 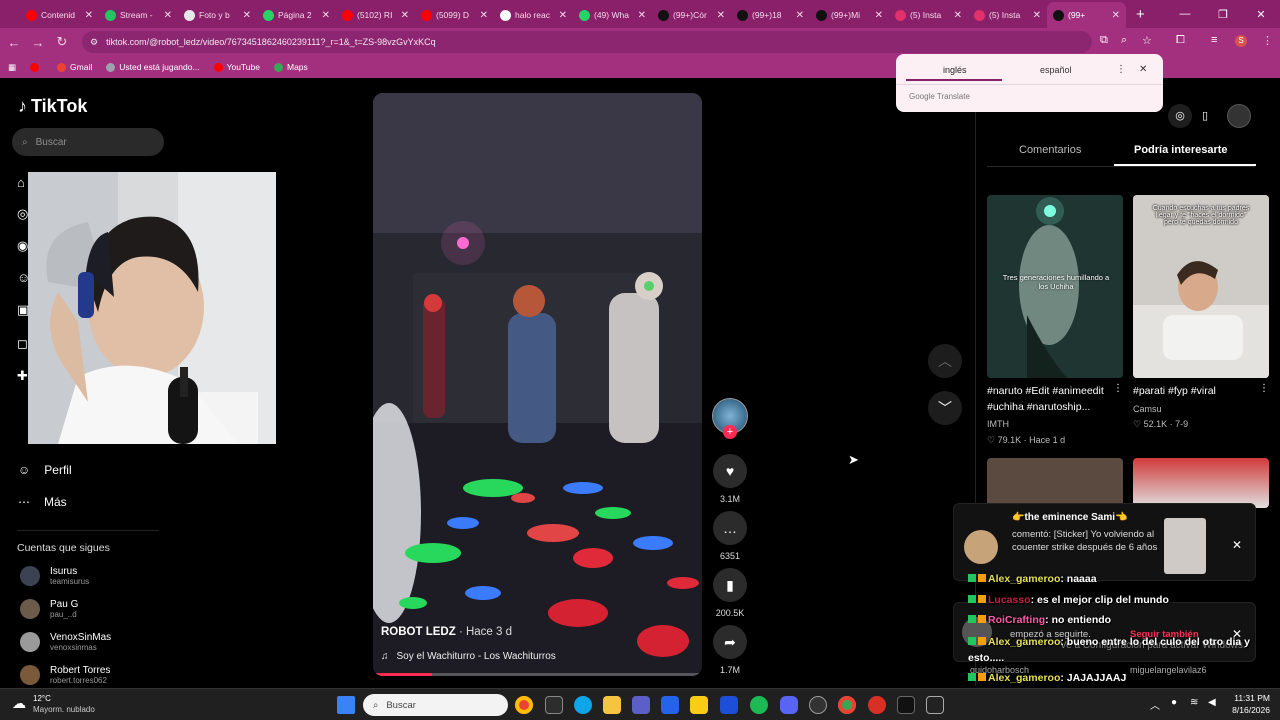 I want to click on sidebar-item-more: ⋯ Más, so click(x=42, y=502).